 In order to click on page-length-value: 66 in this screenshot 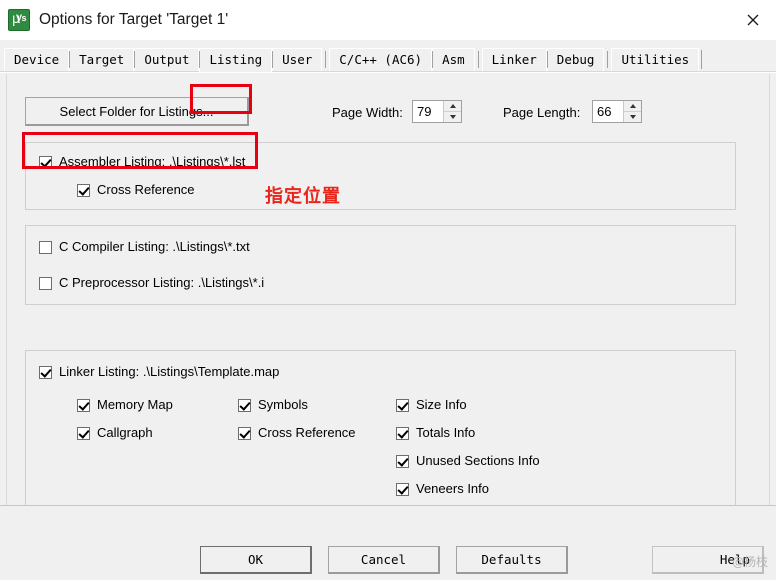, I will do `click(608, 111)`.